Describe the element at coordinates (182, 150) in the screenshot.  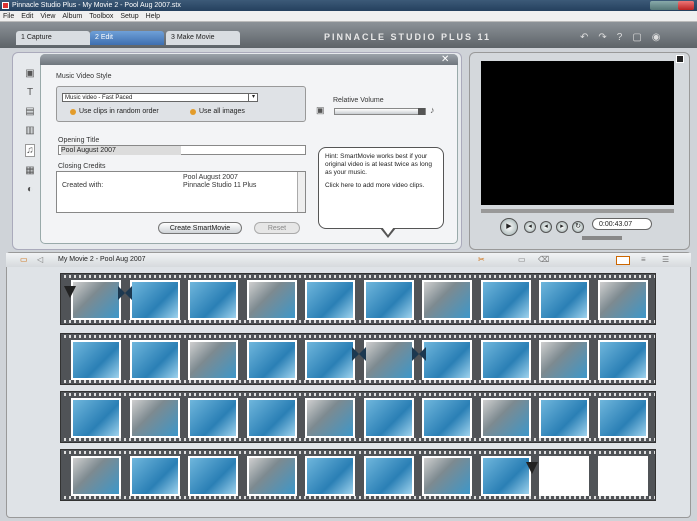
I see `opening-title-input: Pool August 2007` at that location.